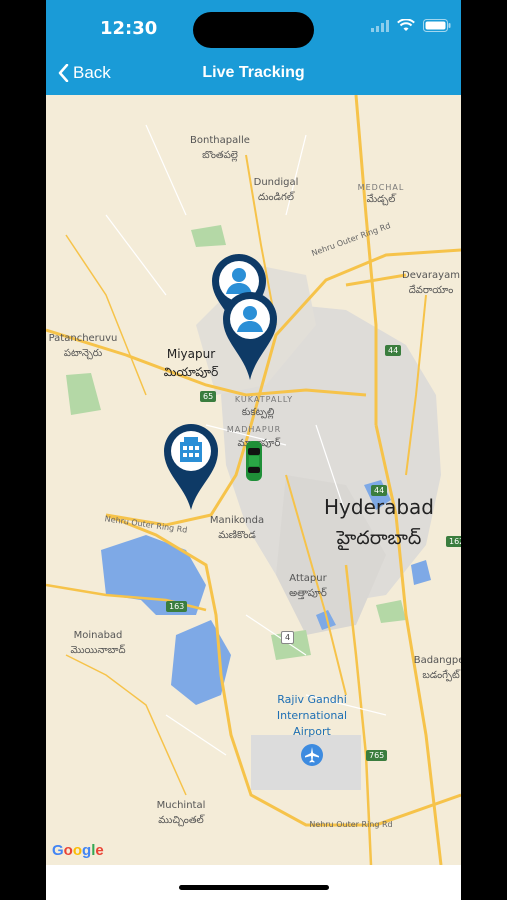 The image size is (507, 900). Describe the element at coordinates (380, 25) in the screenshot. I see `signal-icon` at that location.